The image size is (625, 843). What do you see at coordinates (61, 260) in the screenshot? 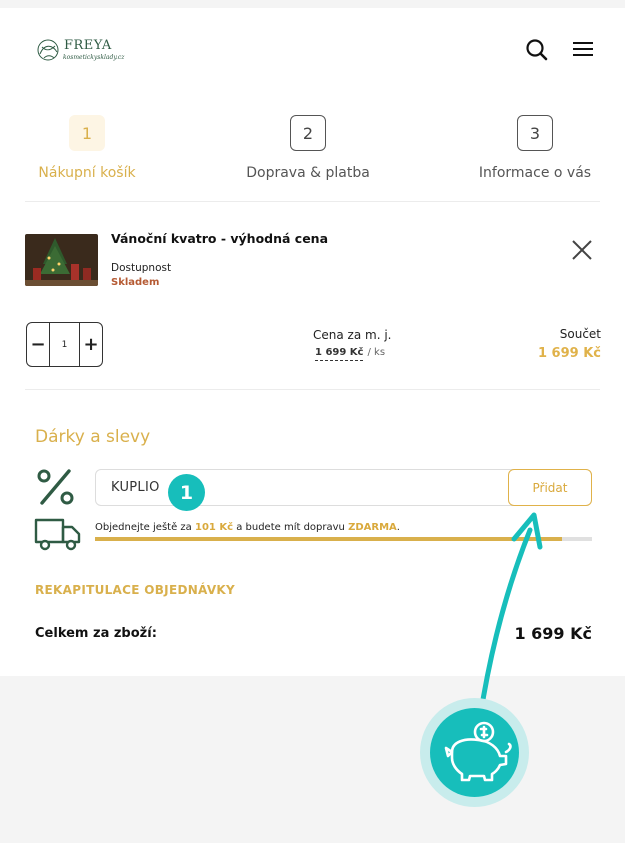
I see `product-thumbnail` at bounding box center [61, 260].